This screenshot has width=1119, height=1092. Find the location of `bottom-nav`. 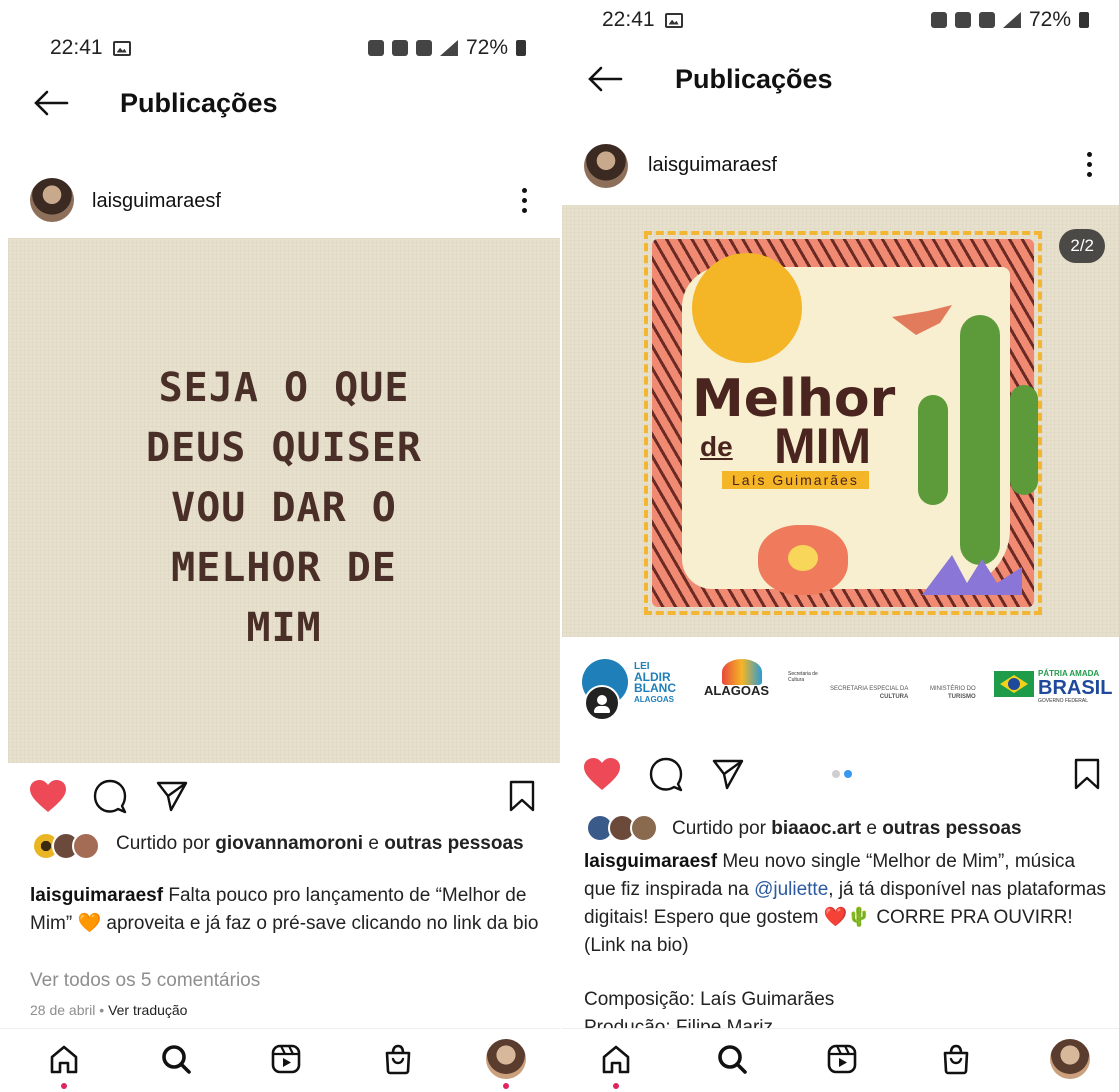

bottom-nav is located at coordinates (280, 1060).